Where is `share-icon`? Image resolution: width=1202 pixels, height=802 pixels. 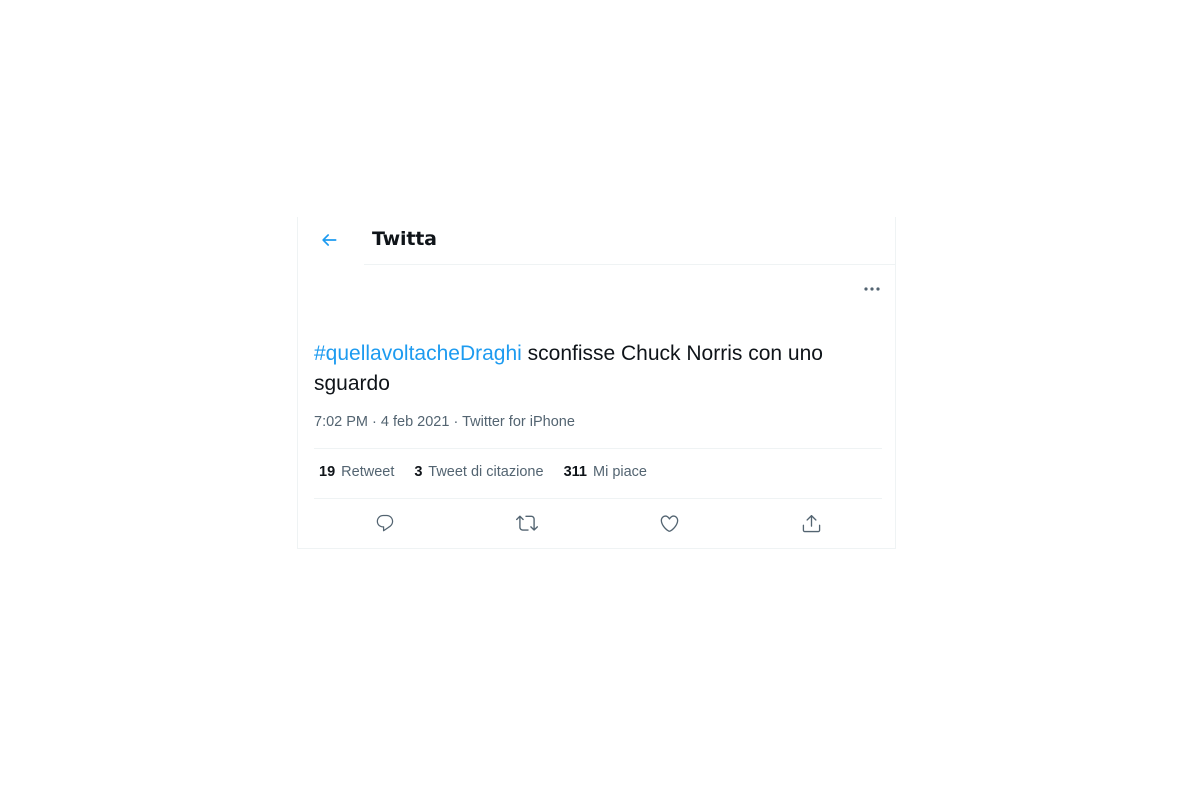 share-icon is located at coordinates (811, 523).